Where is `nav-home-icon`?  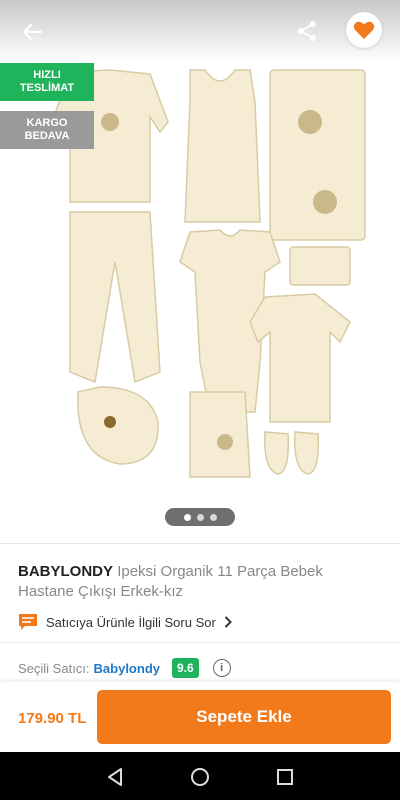 nav-home-icon is located at coordinates (200, 777).